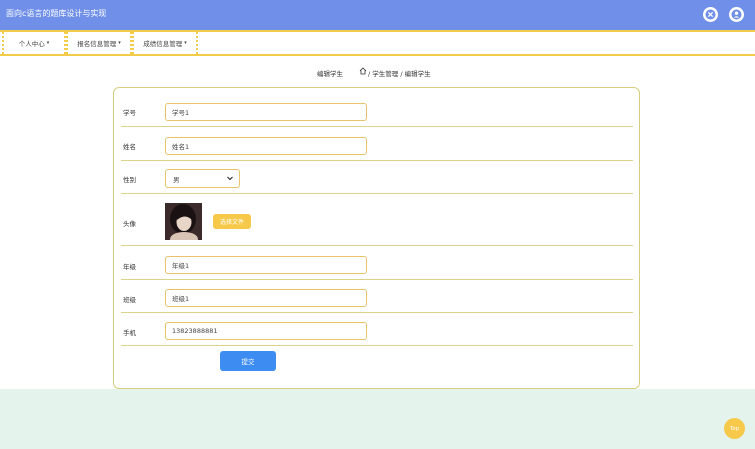 The height and width of the screenshot is (449, 755). I want to click on gender-label: 性别, so click(129, 180).